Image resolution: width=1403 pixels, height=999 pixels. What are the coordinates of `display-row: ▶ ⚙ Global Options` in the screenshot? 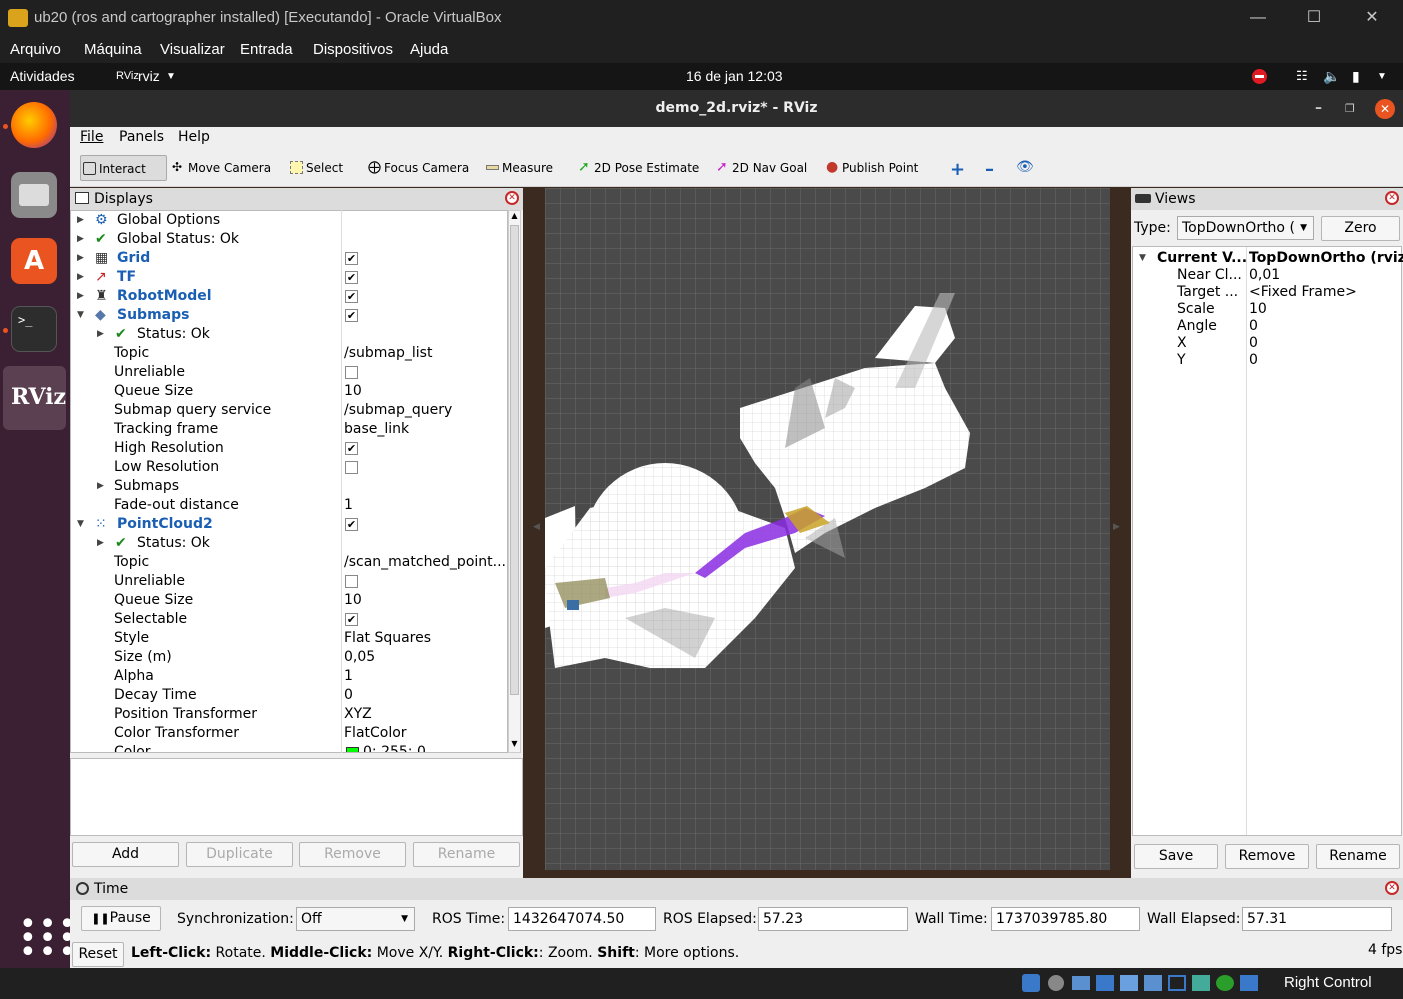 It's located at (289, 220).